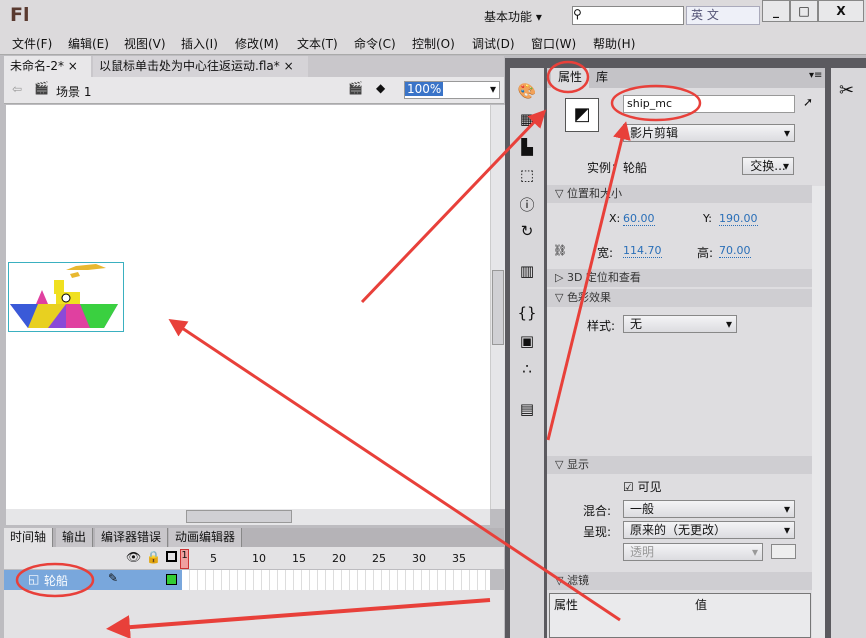 Image resolution: width=866 pixels, height=638 pixels. What do you see at coordinates (582, 115) in the screenshot?
I see `movieclip-symbol-icon: ◩` at bounding box center [582, 115].